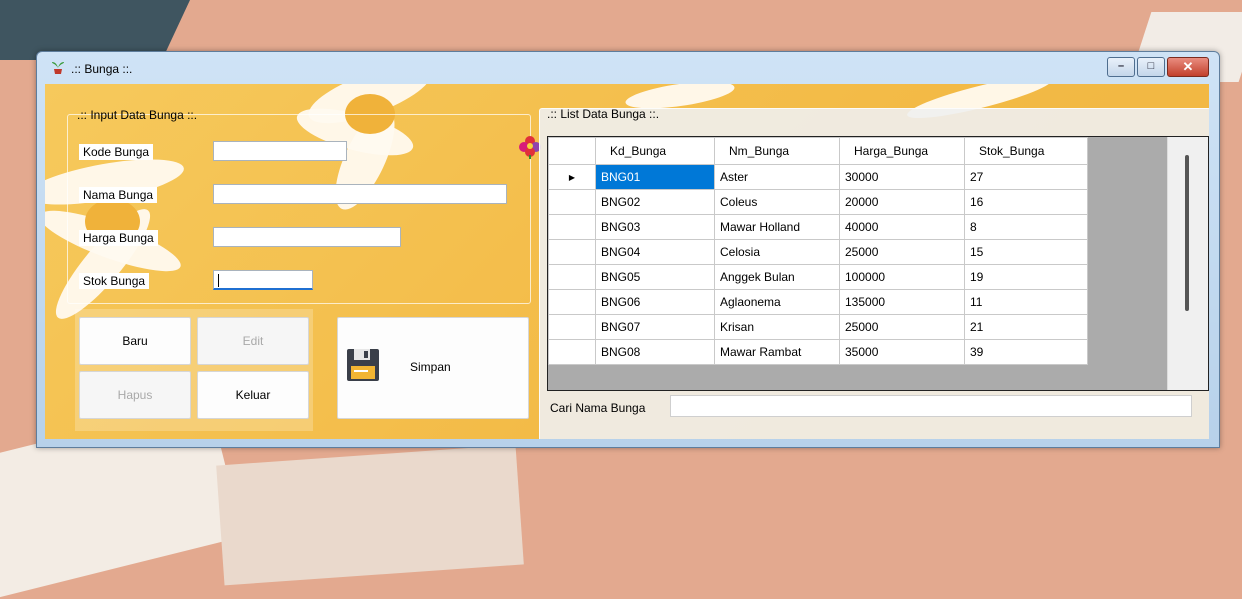  Describe the element at coordinates (902, 302) in the screenshot. I see `table-cell: 135000` at that location.